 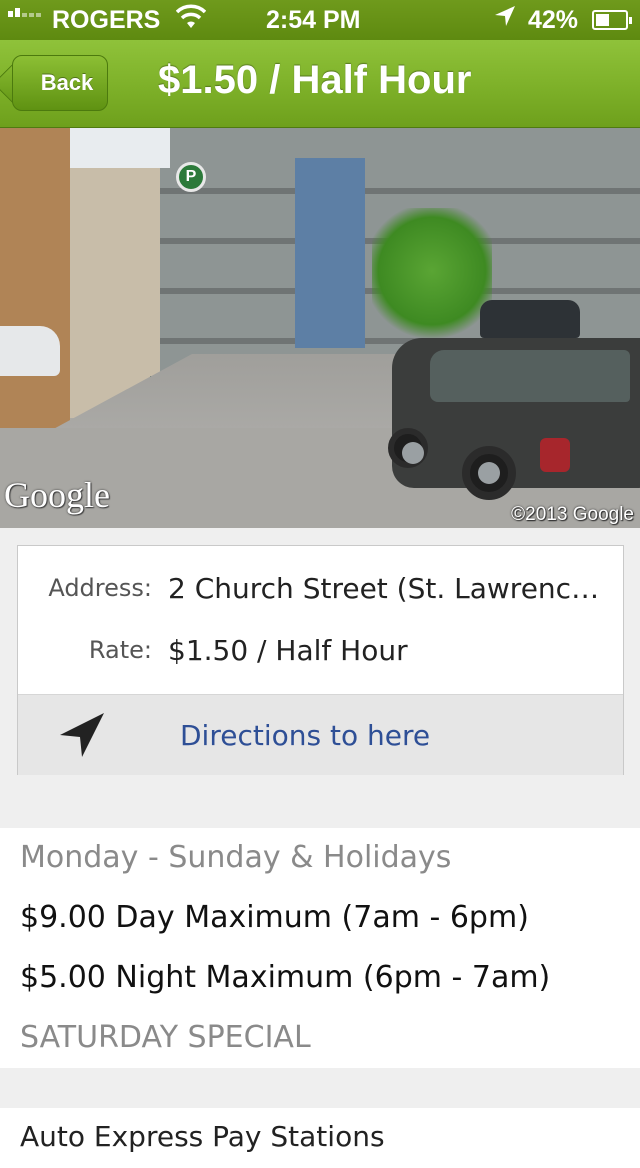 I want to click on rate-value: $1.50 / Half Hour, so click(x=288, y=650).